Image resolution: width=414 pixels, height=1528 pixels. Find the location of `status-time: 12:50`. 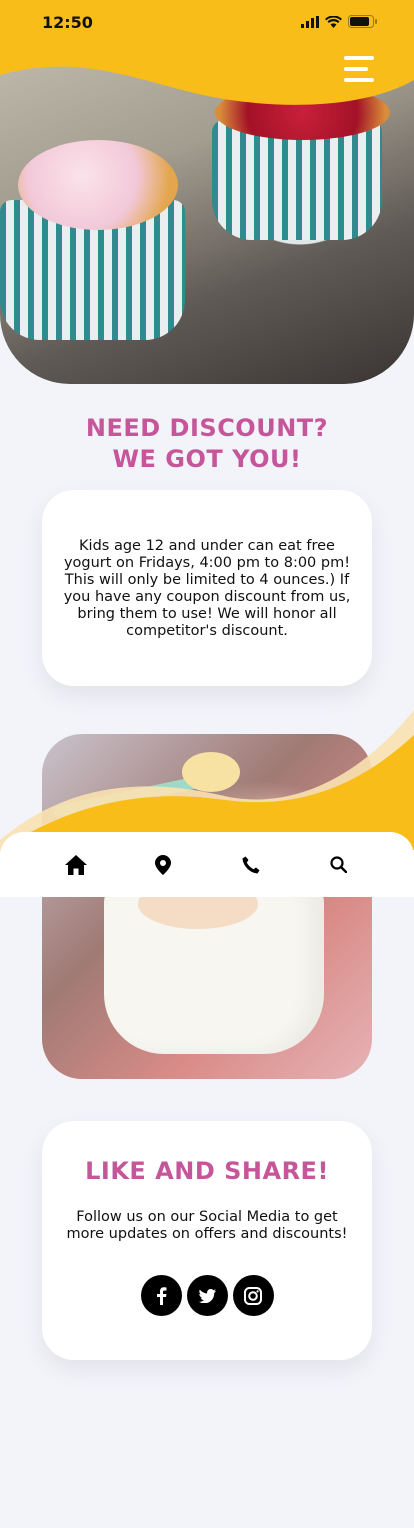

status-time: 12:50 is located at coordinates (67, 22).